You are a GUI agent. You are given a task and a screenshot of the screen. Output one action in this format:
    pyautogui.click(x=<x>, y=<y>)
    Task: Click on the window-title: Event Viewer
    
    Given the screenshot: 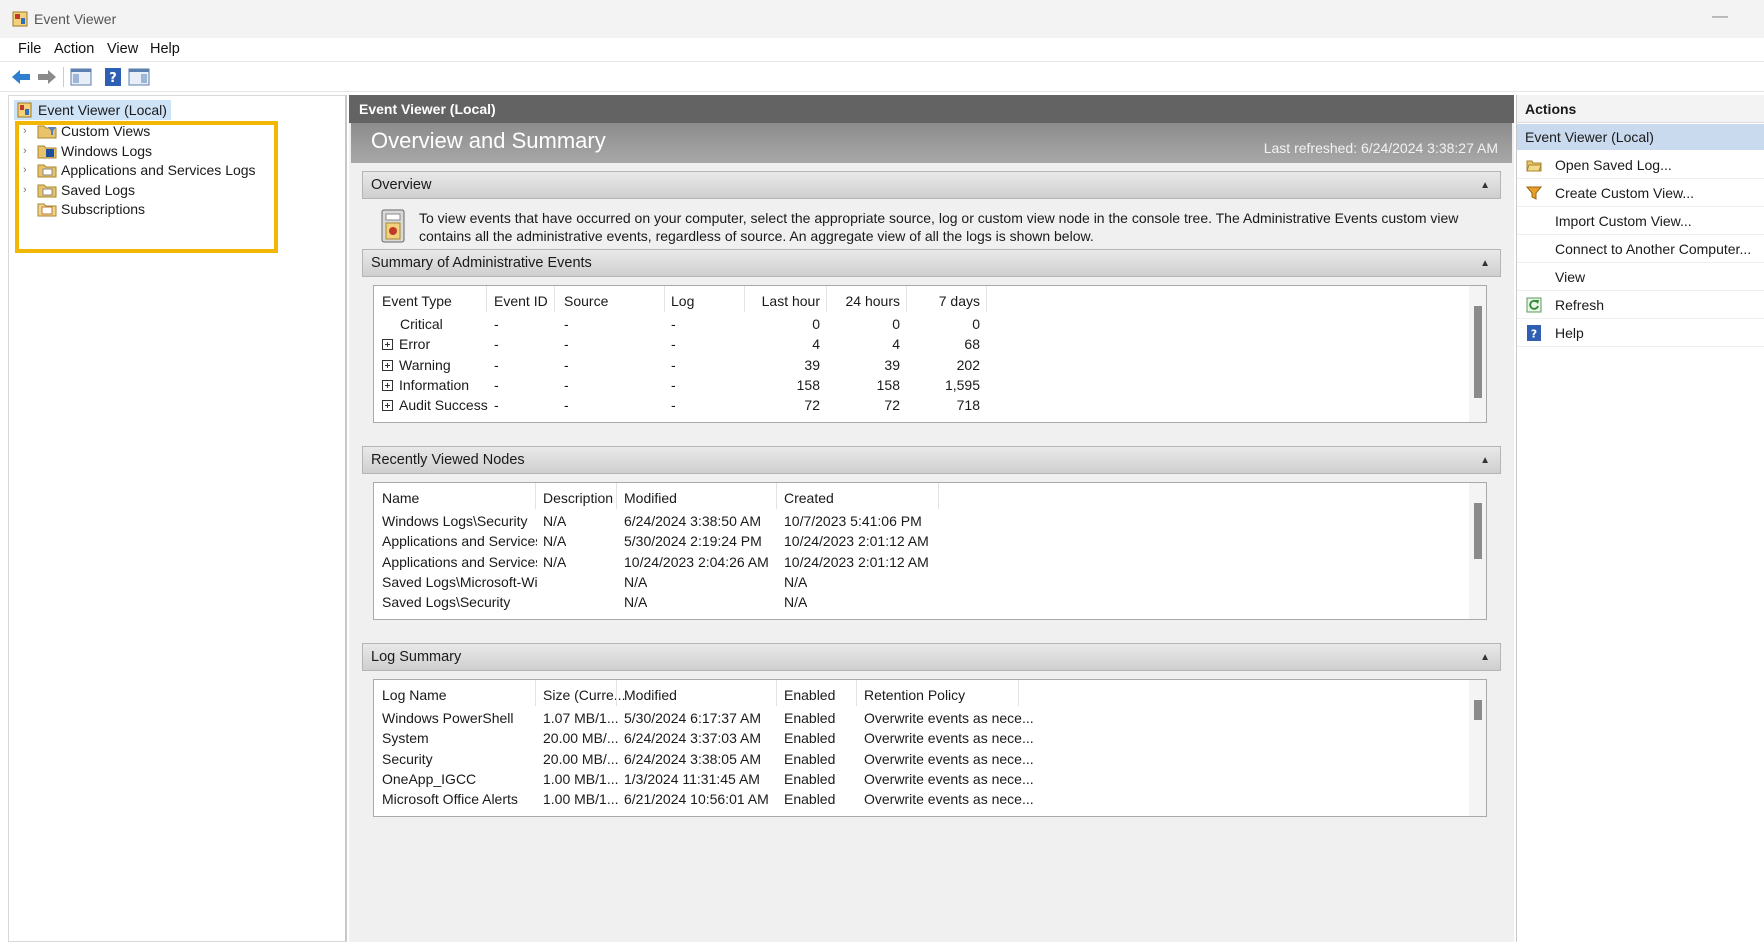 What is the action you would take?
    pyautogui.click(x=75, y=19)
    